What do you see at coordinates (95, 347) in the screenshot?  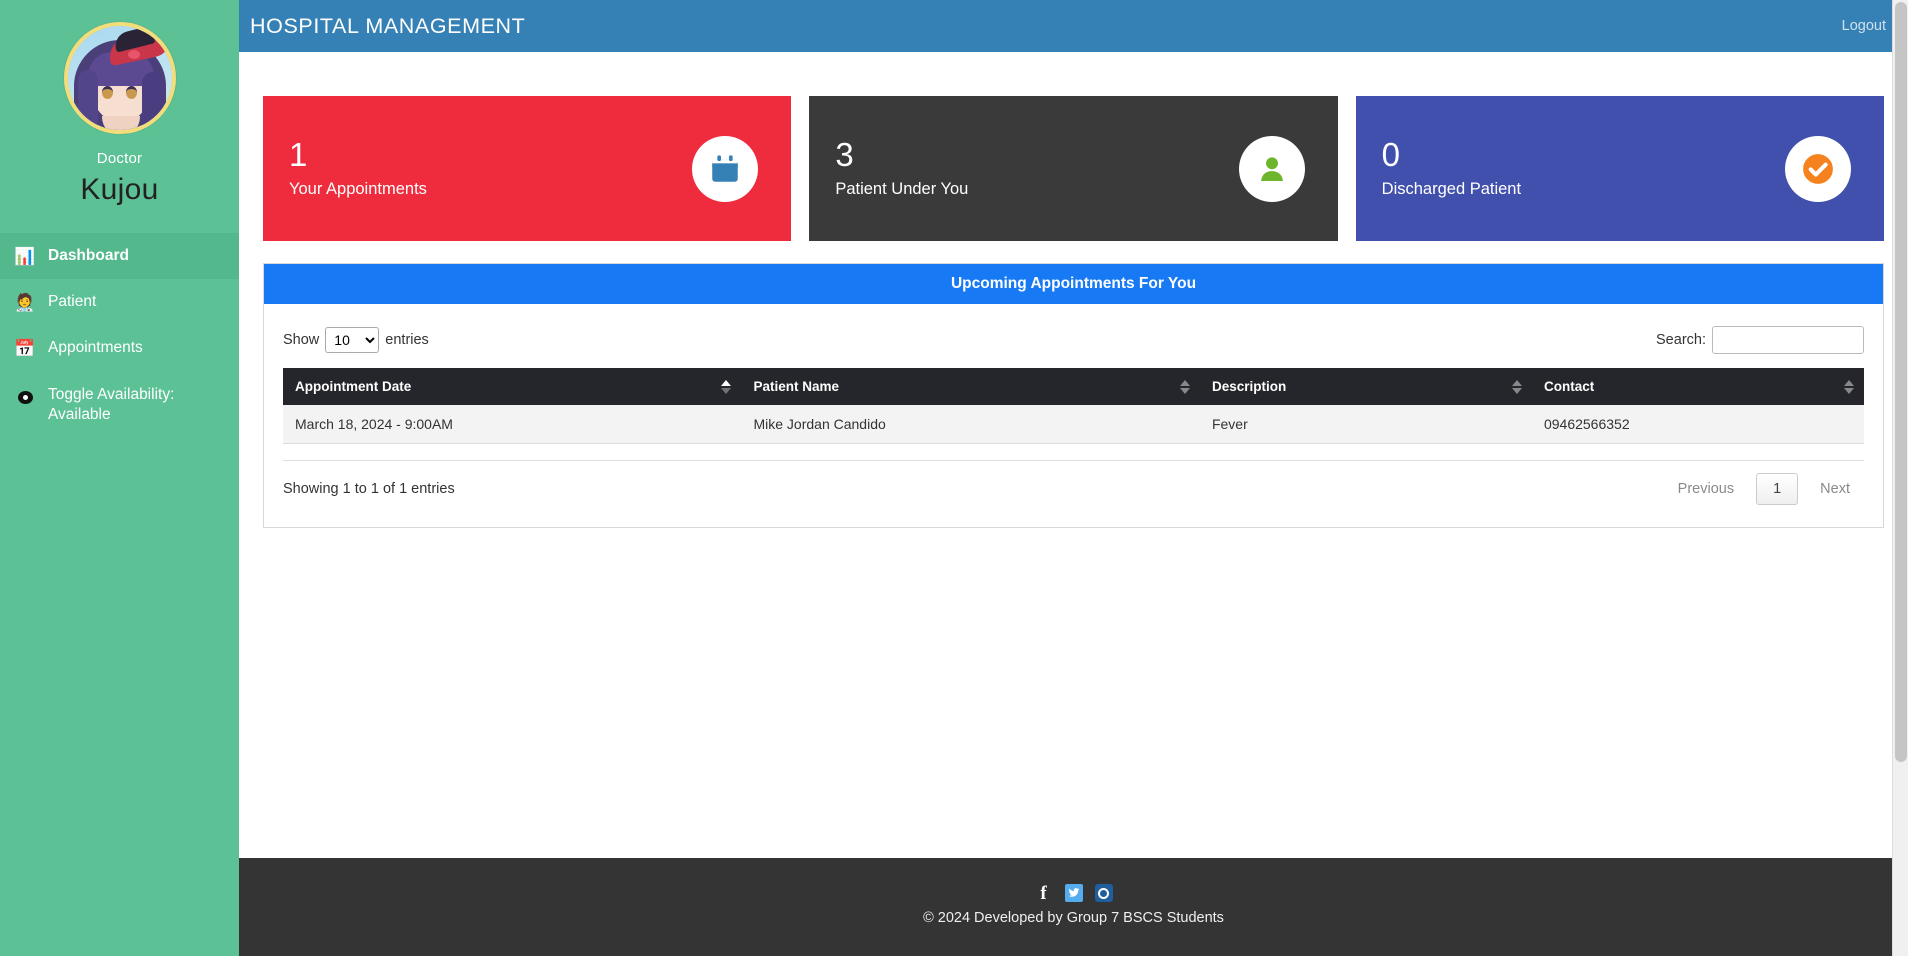 I see `sidebar-item-label-appointments: Appointments` at bounding box center [95, 347].